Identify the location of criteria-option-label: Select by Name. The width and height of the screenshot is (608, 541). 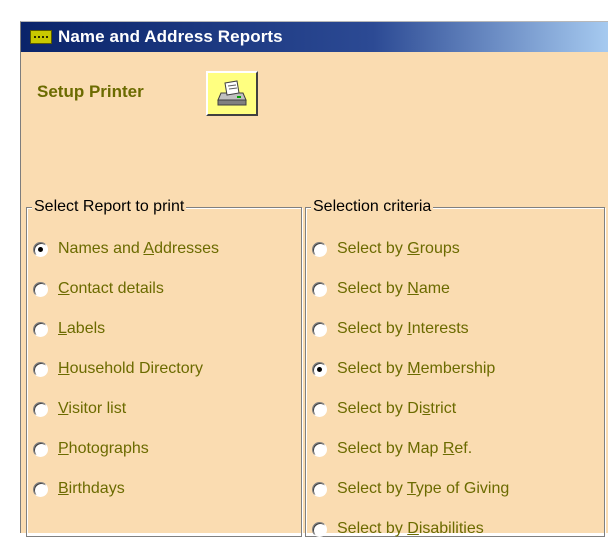
(393, 288).